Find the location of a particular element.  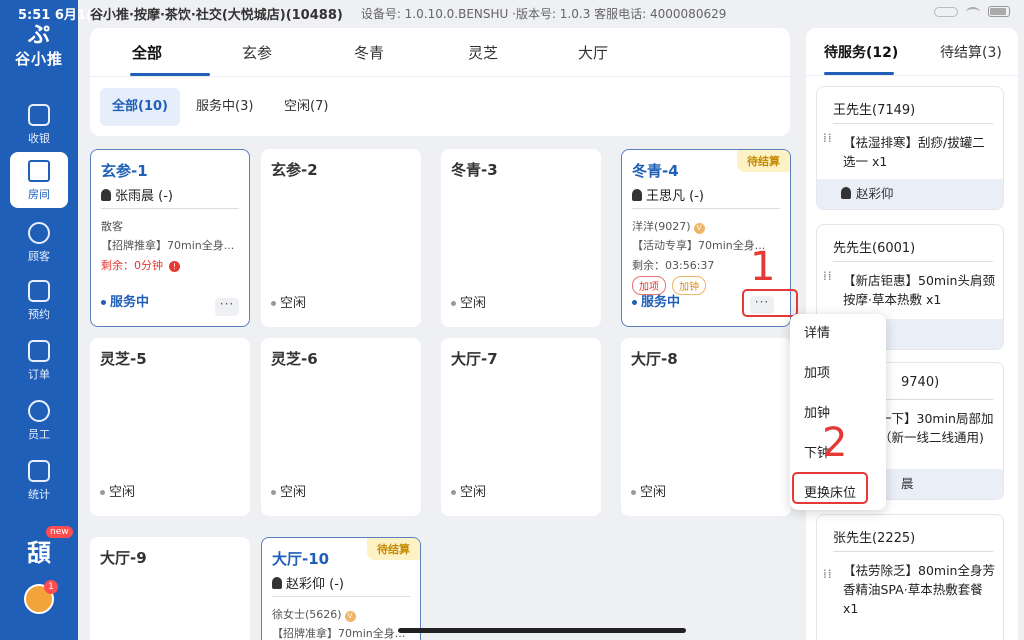

room-technician: 王思凡 (-) is located at coordinates (668, 194).